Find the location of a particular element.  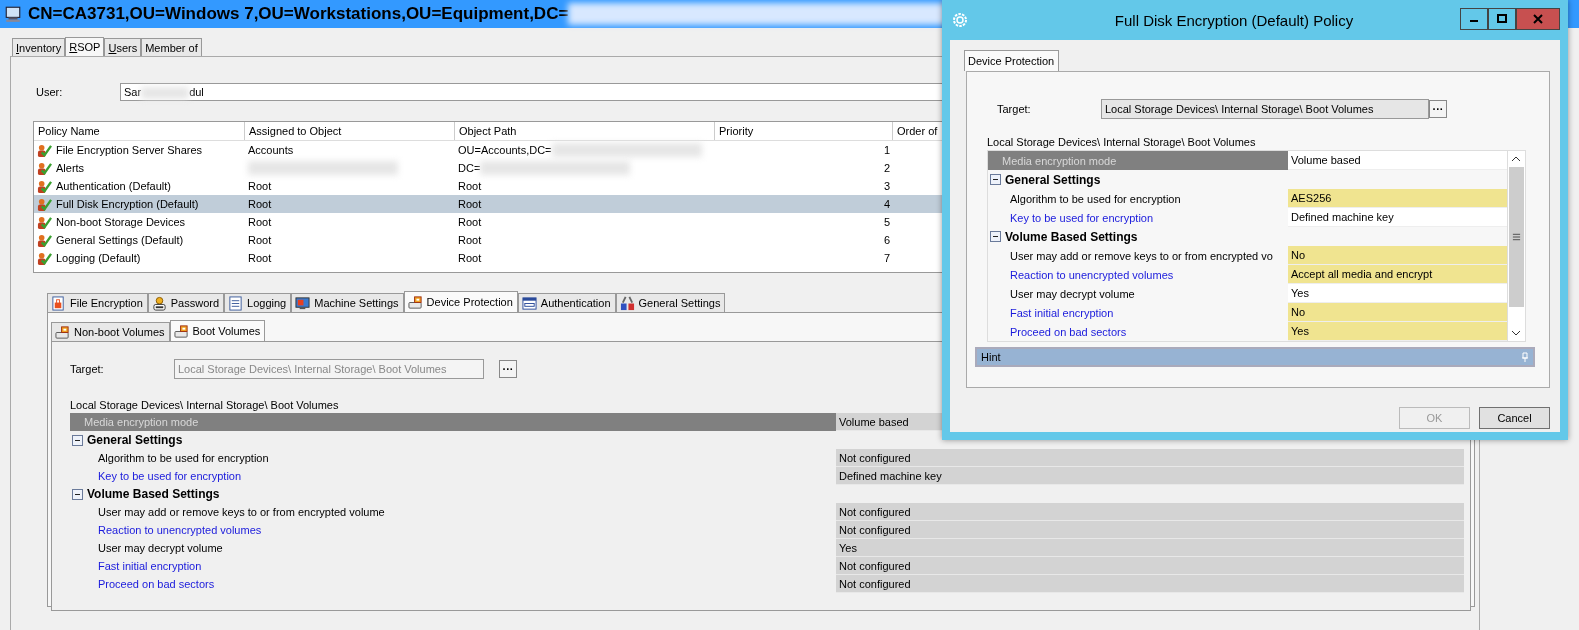

close-button is located at coordinates (1538, 19).